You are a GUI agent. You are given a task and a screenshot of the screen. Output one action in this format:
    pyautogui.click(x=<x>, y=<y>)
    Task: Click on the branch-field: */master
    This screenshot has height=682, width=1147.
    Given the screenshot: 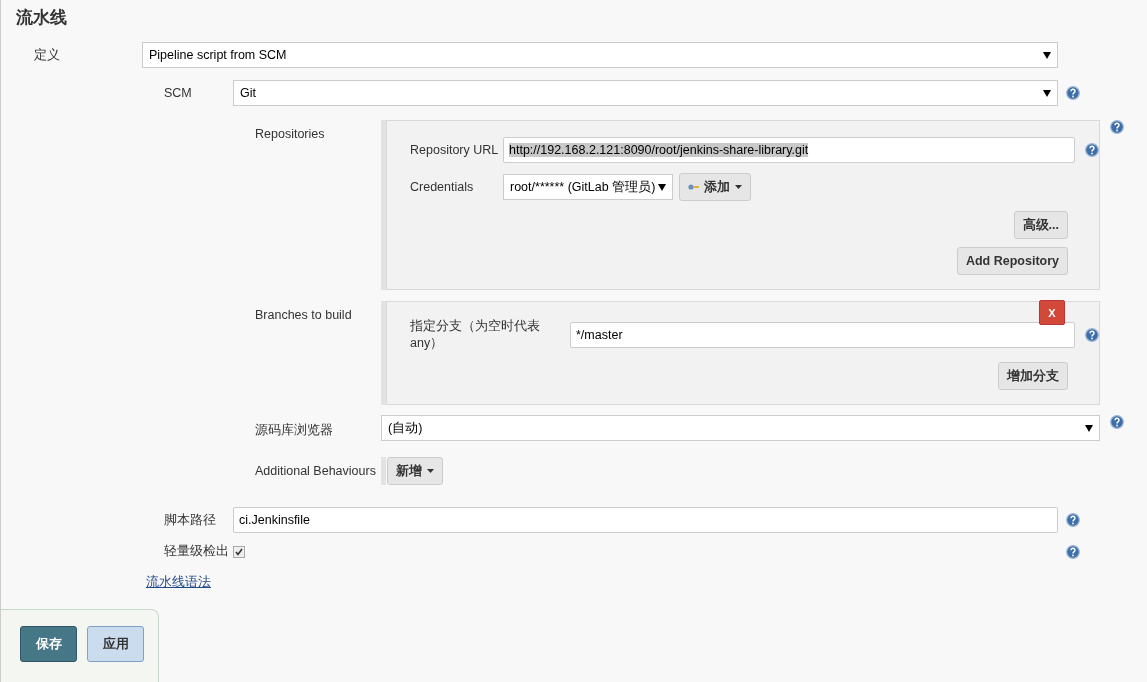 What is the action you would take?
    pyautogui.click(x=822, y=335)
    